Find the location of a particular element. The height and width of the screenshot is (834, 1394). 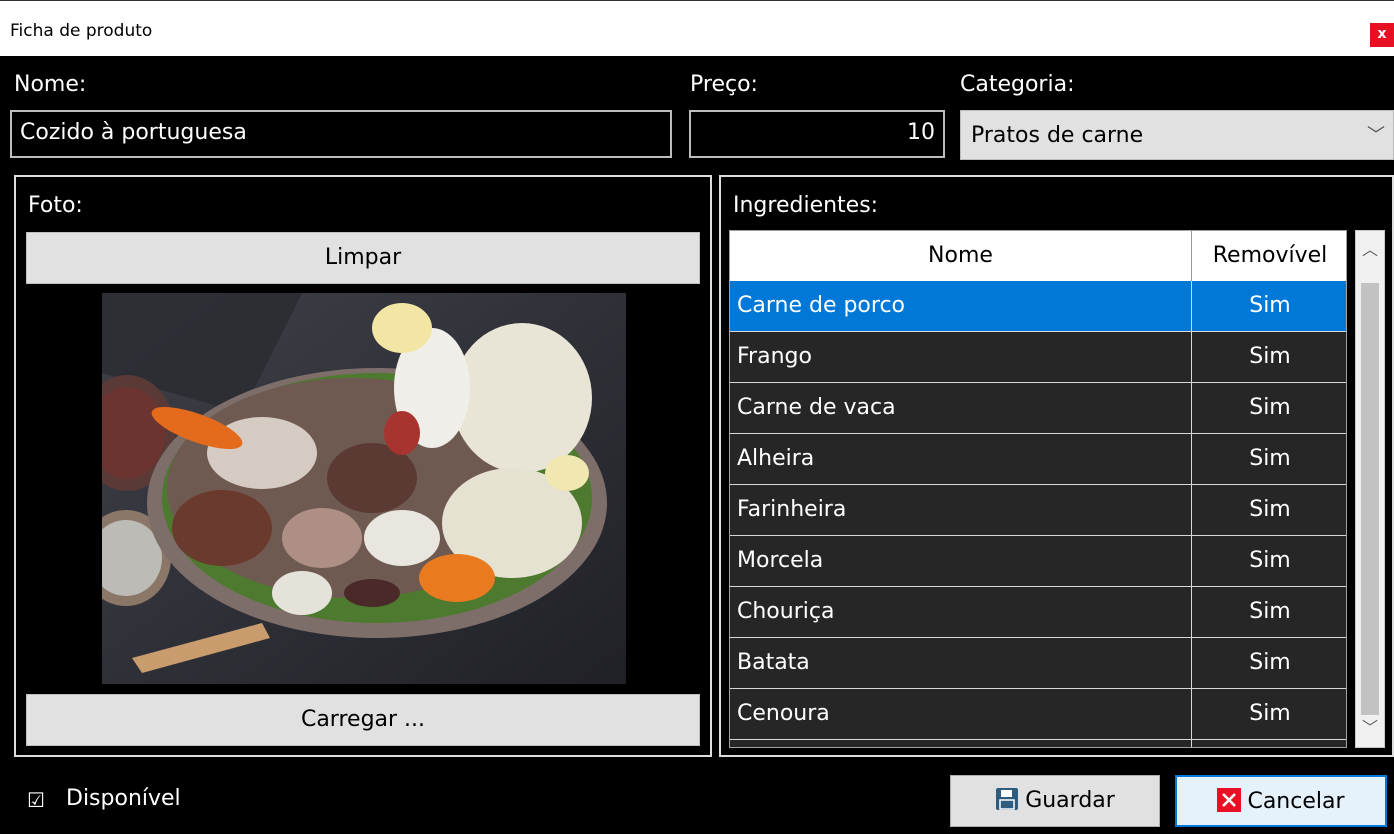

table-row: Morcela Sim is located at coordinates (1038, 561).